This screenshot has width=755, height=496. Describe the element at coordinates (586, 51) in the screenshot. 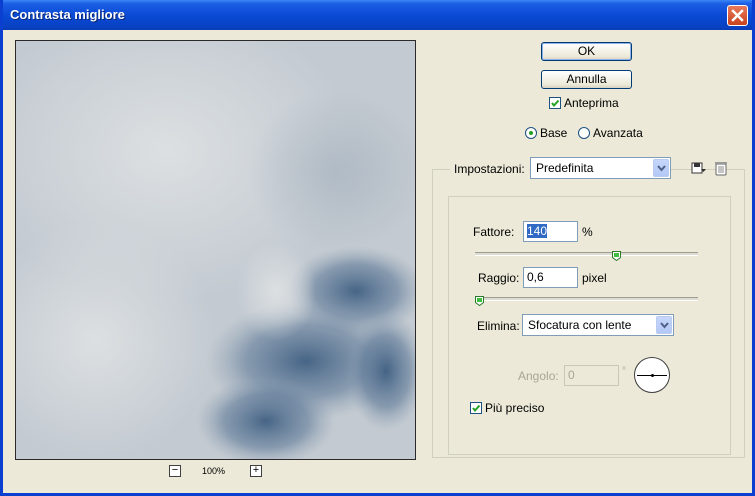

I see `ok-button: OK` at that location.